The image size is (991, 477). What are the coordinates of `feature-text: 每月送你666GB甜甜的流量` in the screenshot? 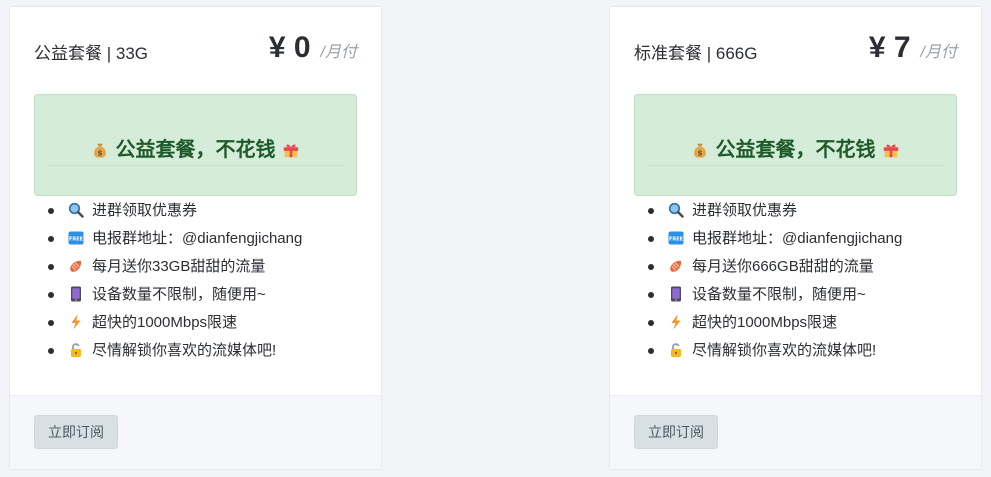 It's located at (783, 266).